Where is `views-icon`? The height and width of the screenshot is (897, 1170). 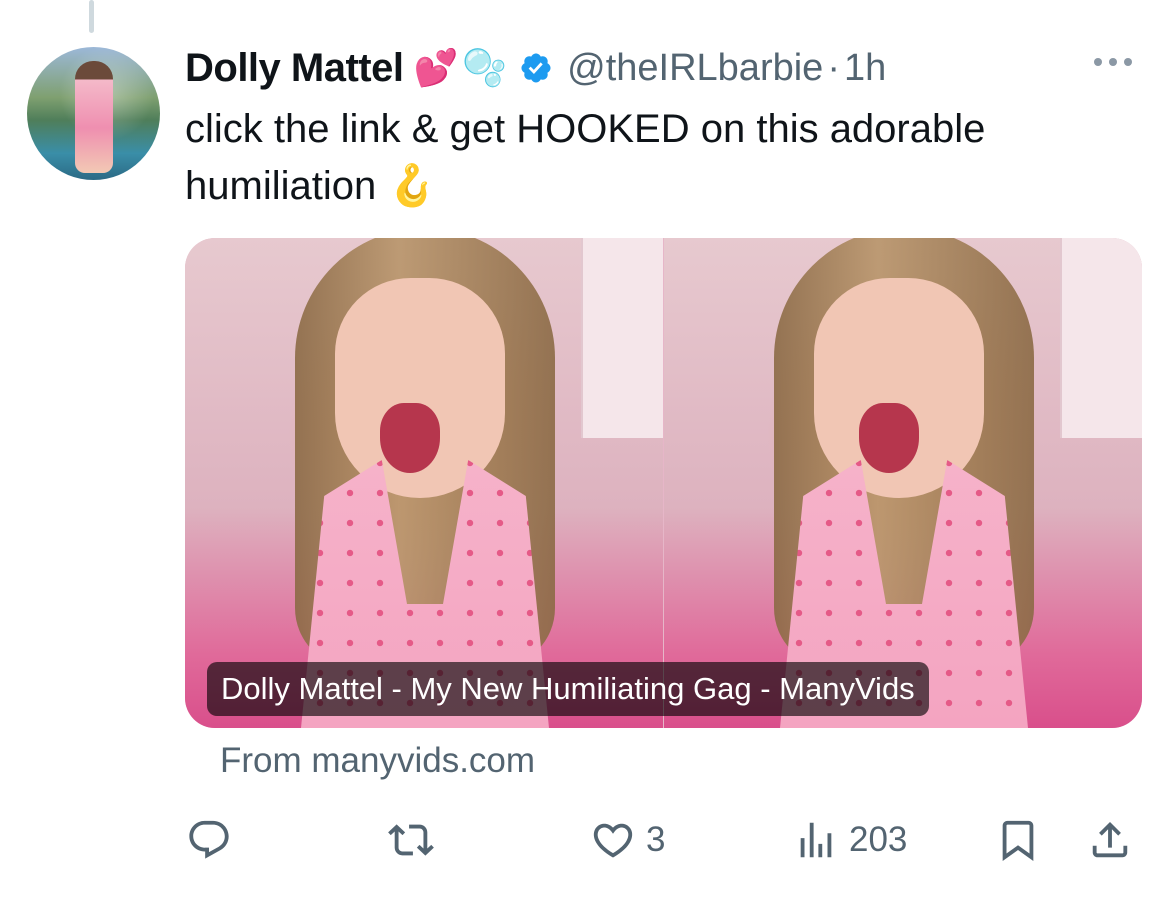 views-icon is located at coordinates (816, 840).